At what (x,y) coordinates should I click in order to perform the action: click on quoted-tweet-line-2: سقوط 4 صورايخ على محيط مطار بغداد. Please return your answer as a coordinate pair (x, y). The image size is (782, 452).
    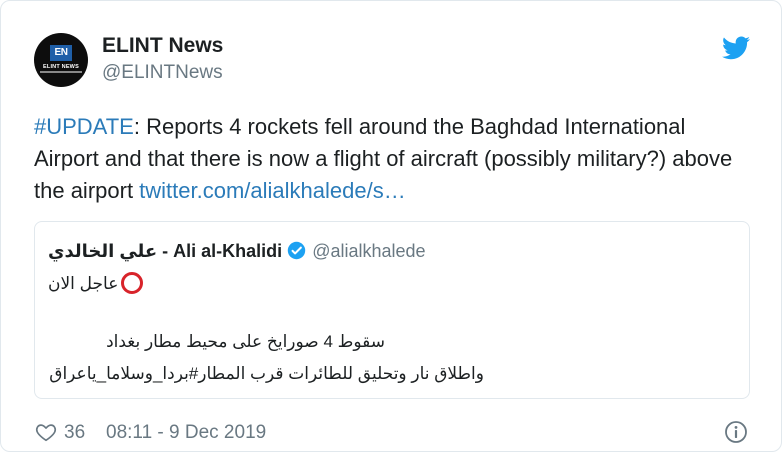
    Looking at the image, I should click on (245, 341).